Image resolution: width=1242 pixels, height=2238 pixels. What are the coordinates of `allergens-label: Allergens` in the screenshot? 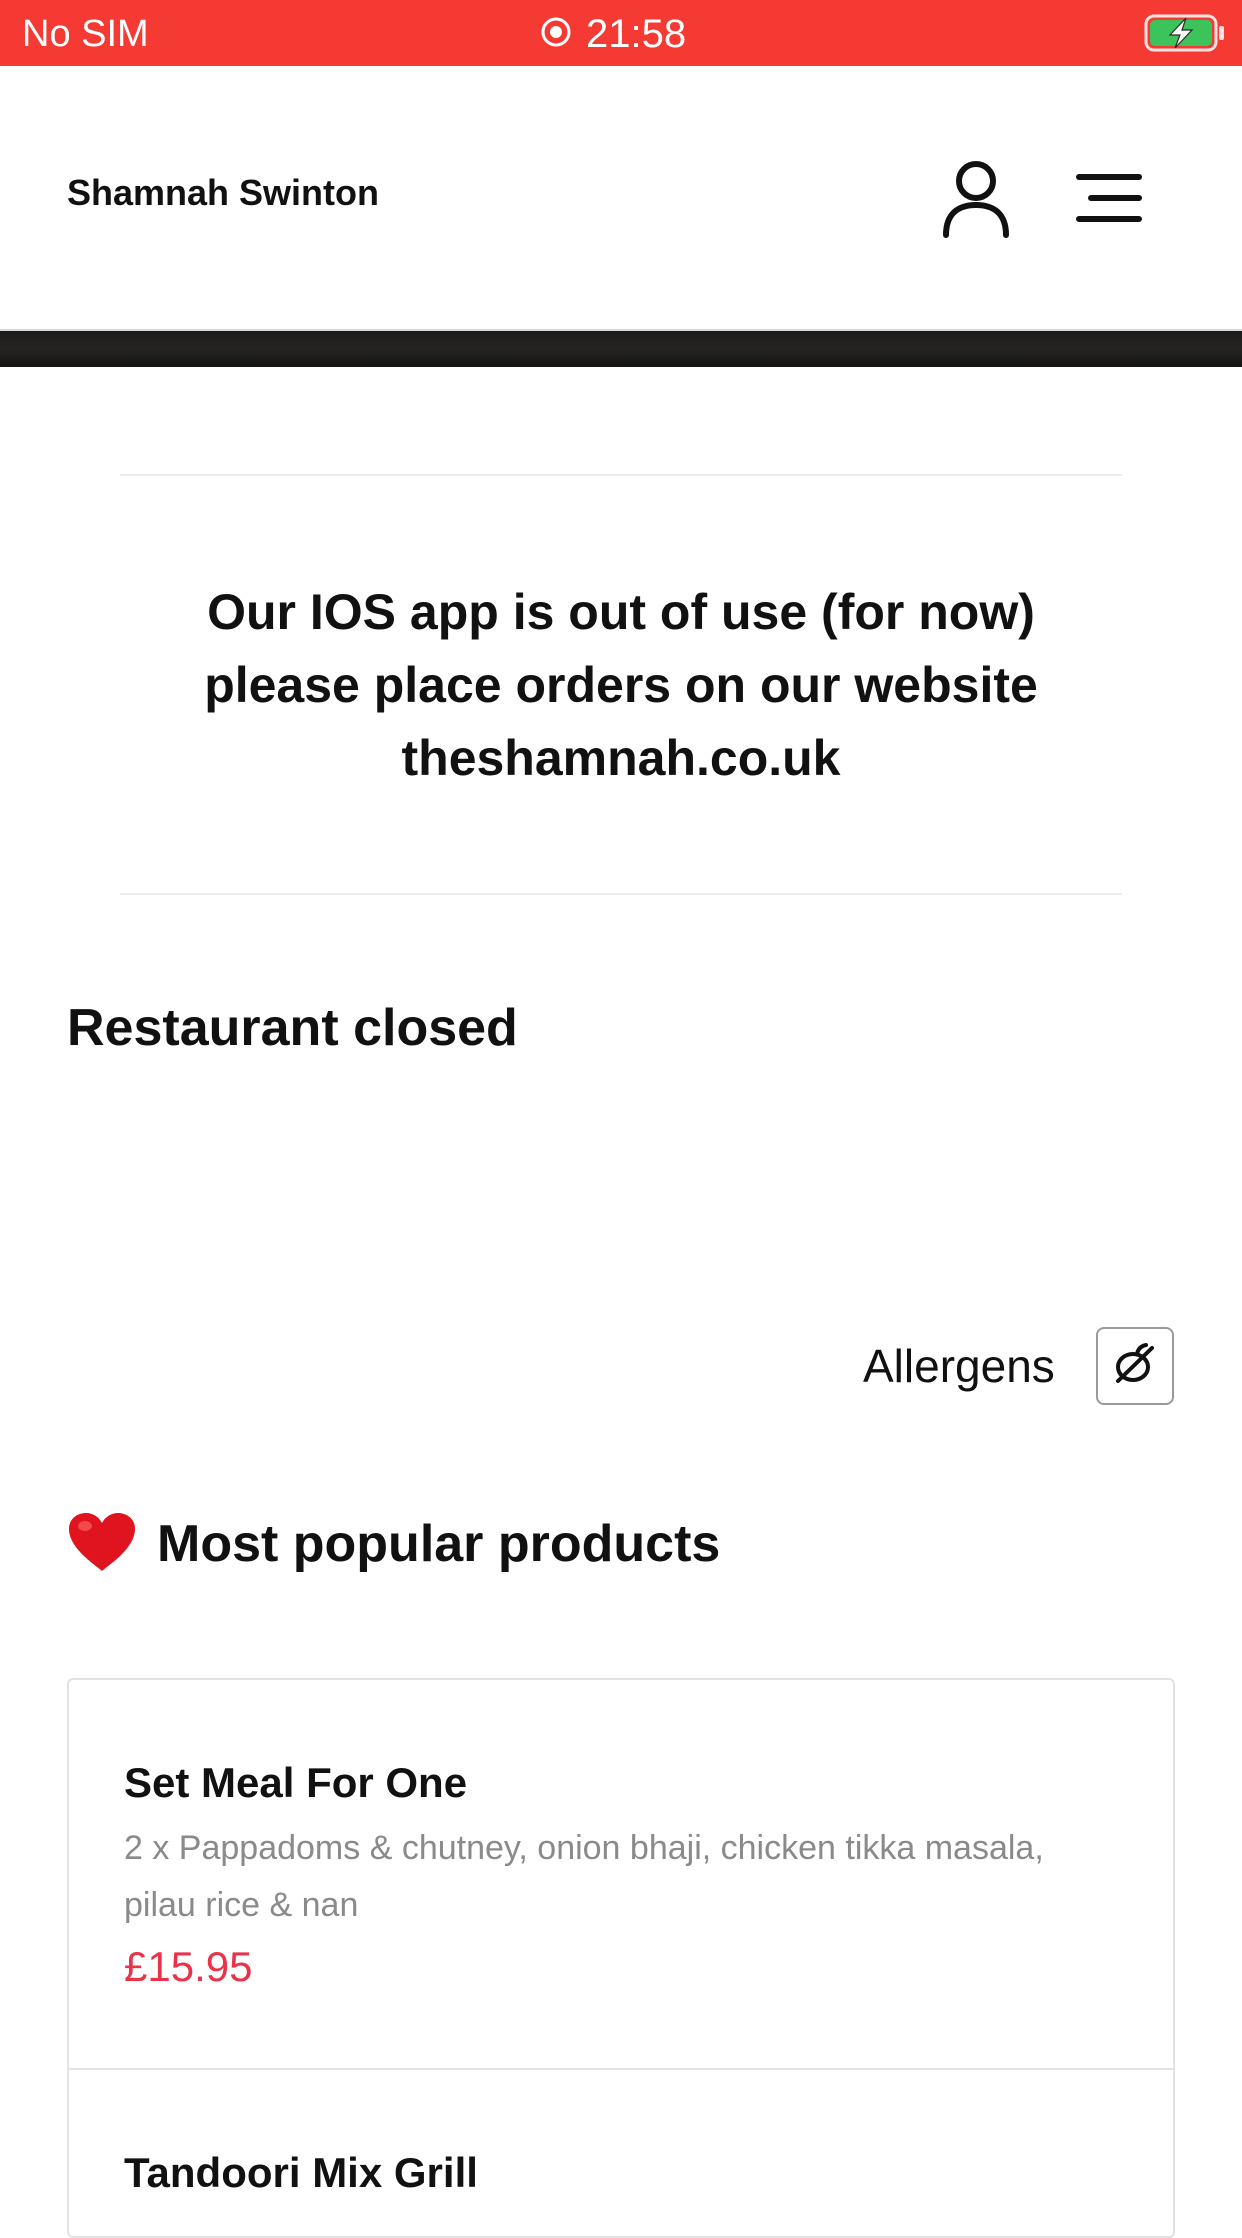 It's located at (959, 1366).